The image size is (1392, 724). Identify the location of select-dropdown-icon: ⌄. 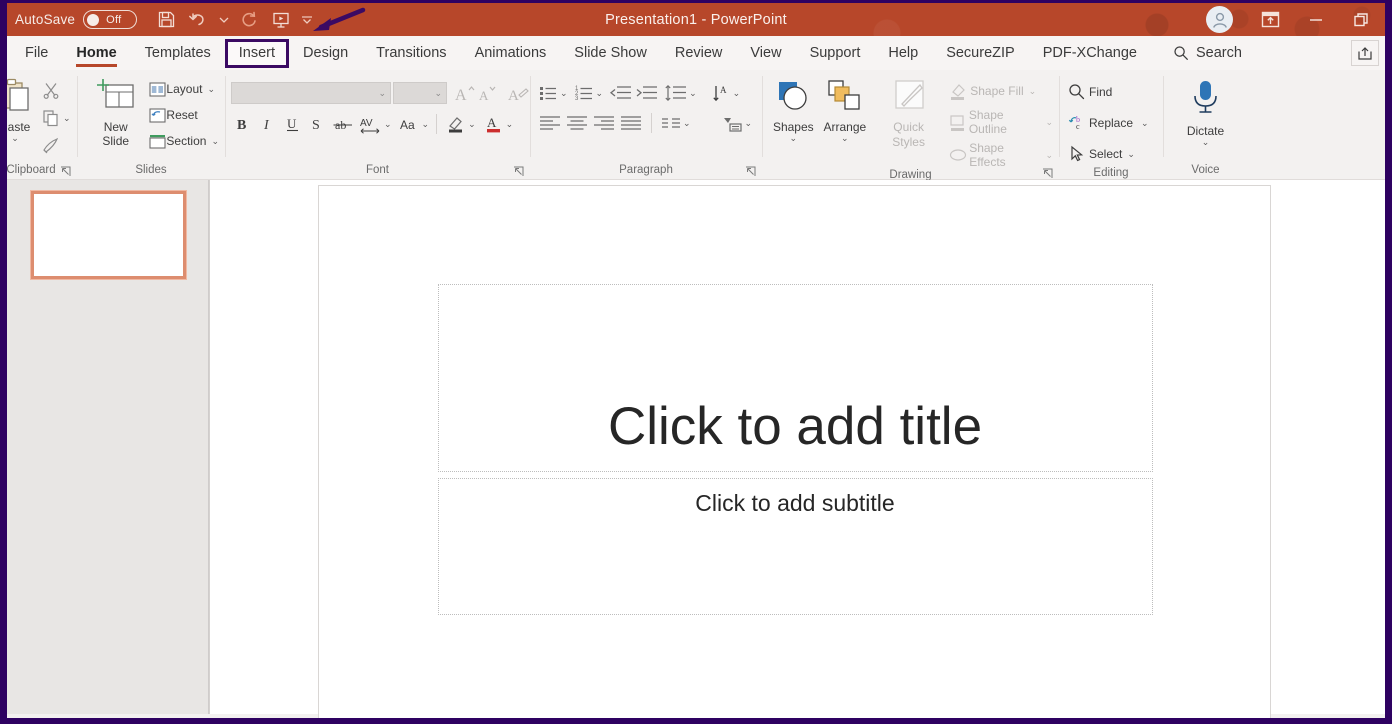
(1131, 154).